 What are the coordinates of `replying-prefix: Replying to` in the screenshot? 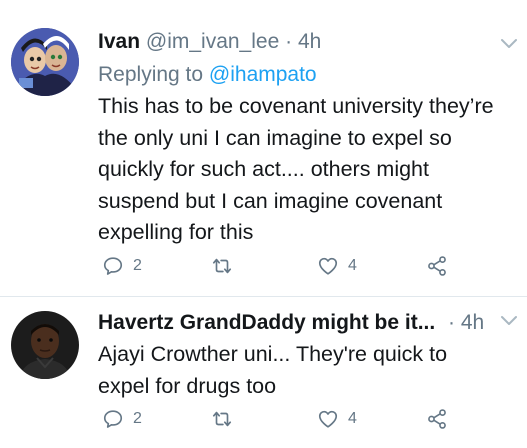 It's located at (153, 74).